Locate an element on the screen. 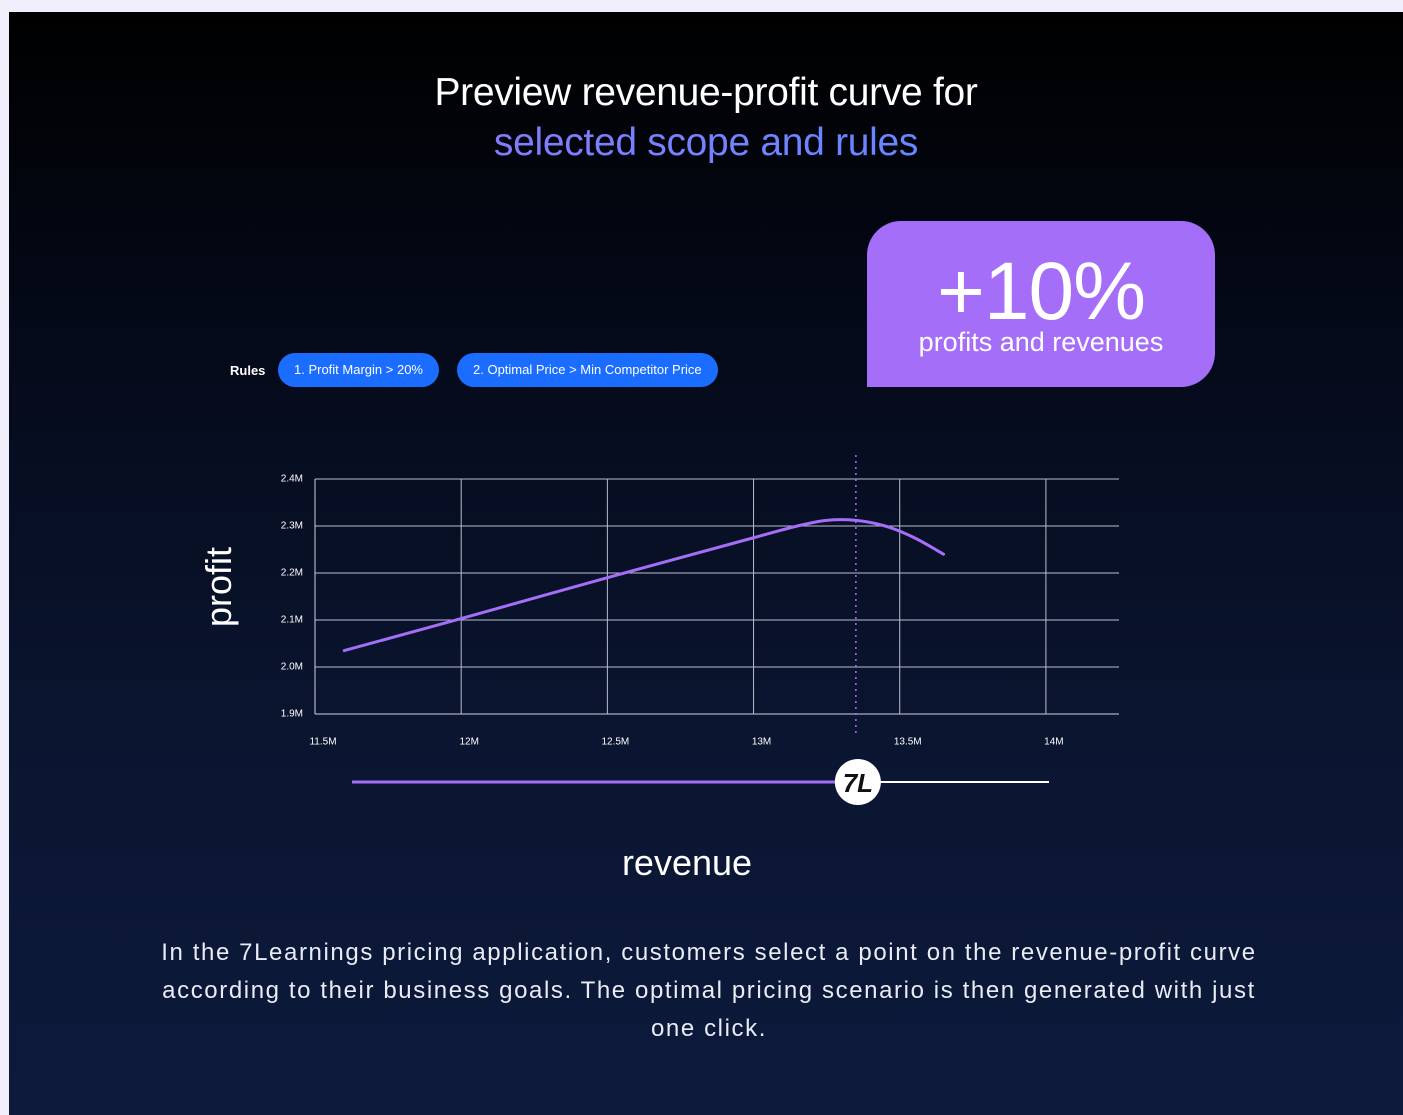 Image resolution: width=1403 pixels, height=1115 pixels. series-line is located at coordinates (644, 585).